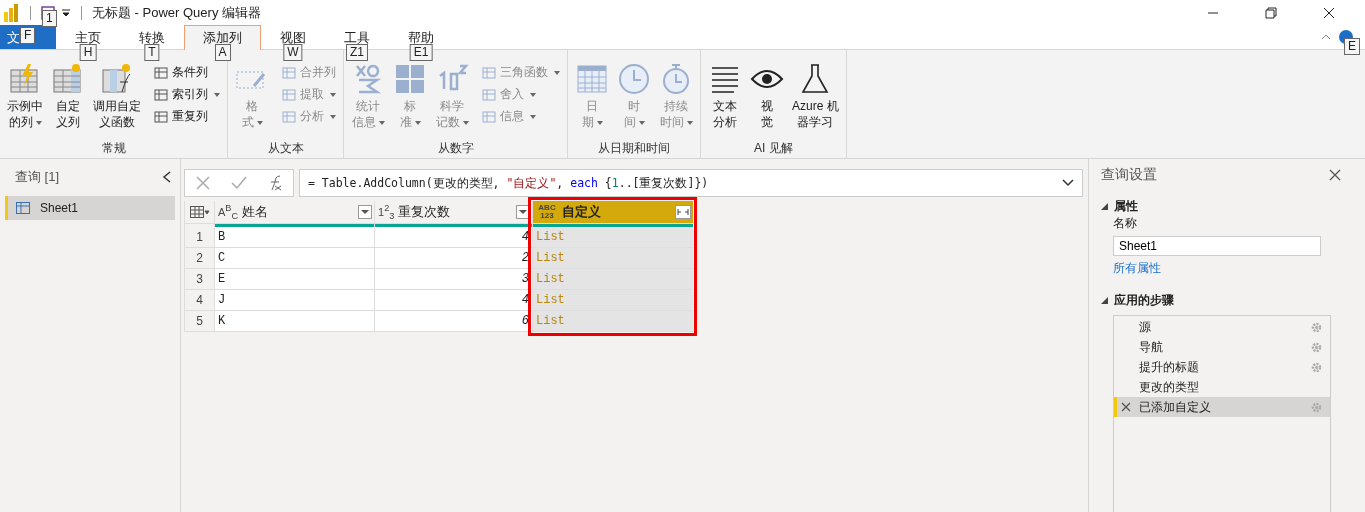  What do you see at coordinates (1352, 46) in the screenshot?
I see `keytip-tooltip: E` at bounding box center [1352, 46].